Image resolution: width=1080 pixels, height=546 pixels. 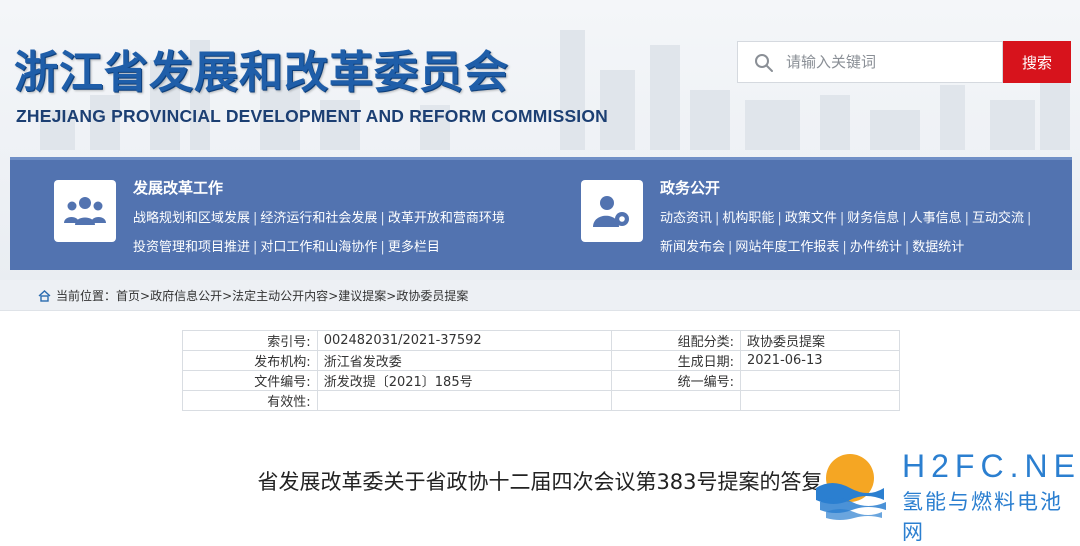 What do you see at coordinates (873, 218) in the screenshot?
I see `nav-link: 财务信息` at bounding box center [873, 218].